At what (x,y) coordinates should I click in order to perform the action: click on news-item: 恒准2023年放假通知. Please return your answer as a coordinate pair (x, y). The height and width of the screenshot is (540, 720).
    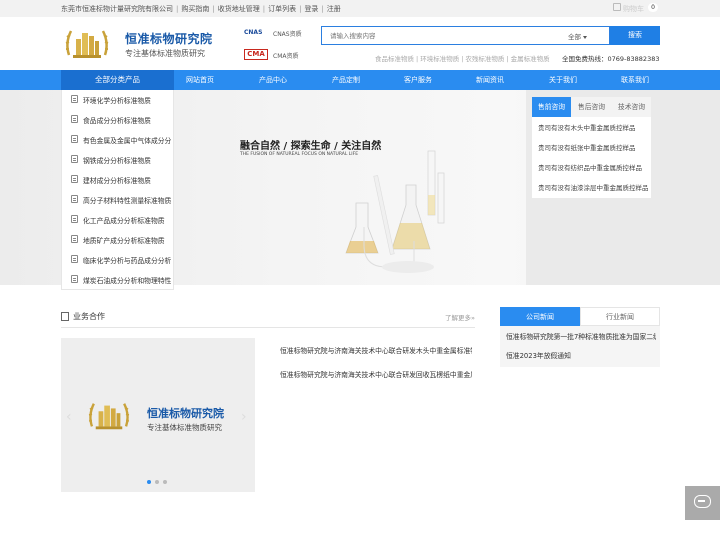
    Looking at the image, I should click on (581, 356).